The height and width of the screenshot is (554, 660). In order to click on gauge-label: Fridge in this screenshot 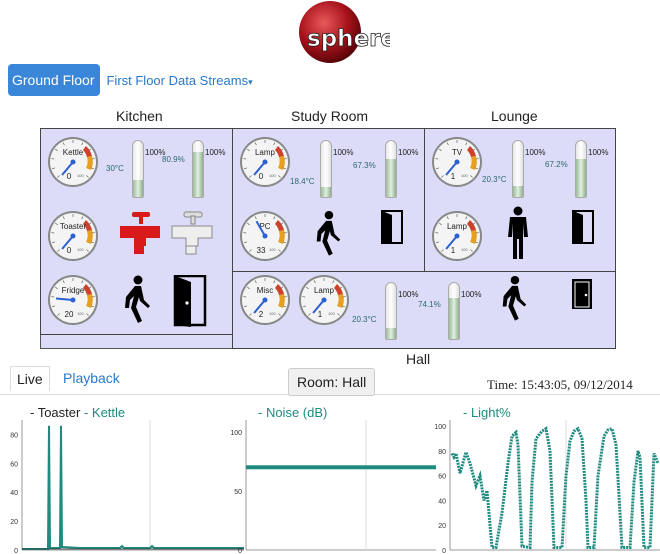, I will do `click(73, 290)`.